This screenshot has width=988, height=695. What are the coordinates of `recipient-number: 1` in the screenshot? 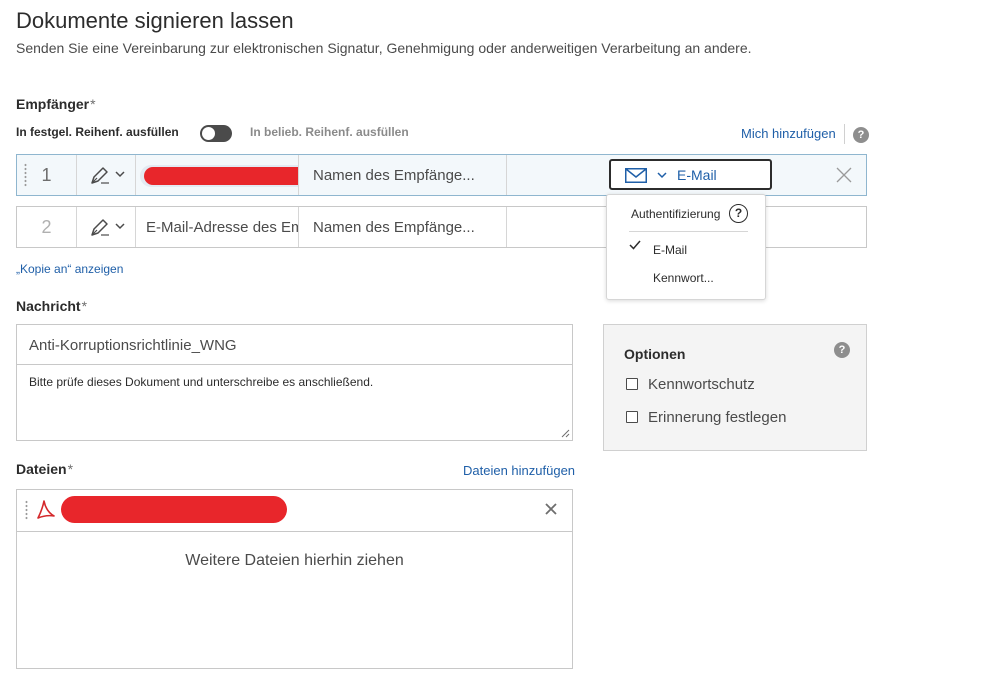 It's located at (46, 175).